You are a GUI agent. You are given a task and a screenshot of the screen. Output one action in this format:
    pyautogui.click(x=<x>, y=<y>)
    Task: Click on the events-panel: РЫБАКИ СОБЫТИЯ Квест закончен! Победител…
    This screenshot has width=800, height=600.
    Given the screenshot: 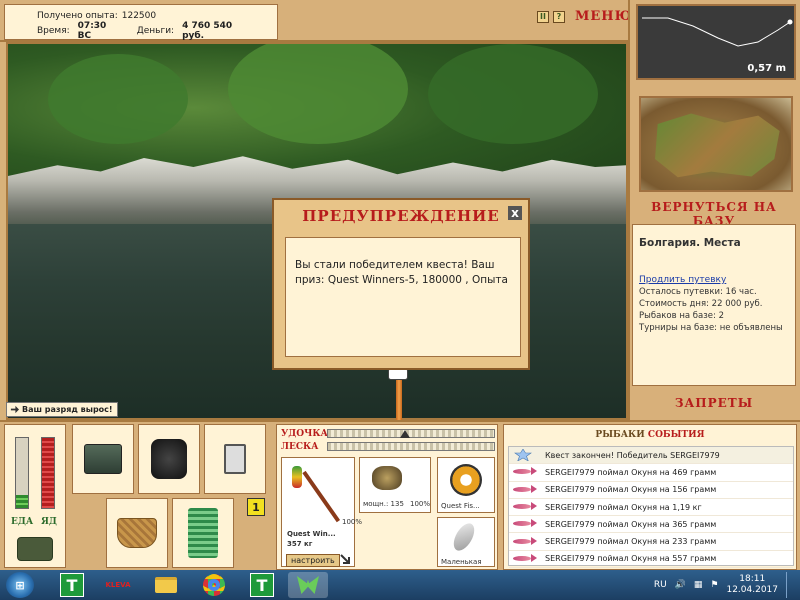 What is the action you would take?
    pyautogui.click(x=650, y=497)
    